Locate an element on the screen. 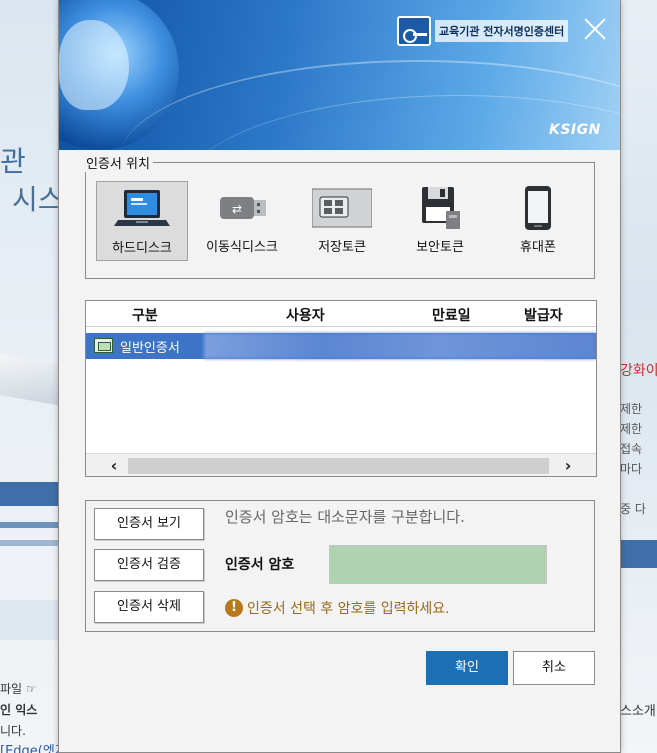 This screenshot has width=657, height=753. storage-option-securitytoken: 보안토큰 is located at coordinates (440, 221).